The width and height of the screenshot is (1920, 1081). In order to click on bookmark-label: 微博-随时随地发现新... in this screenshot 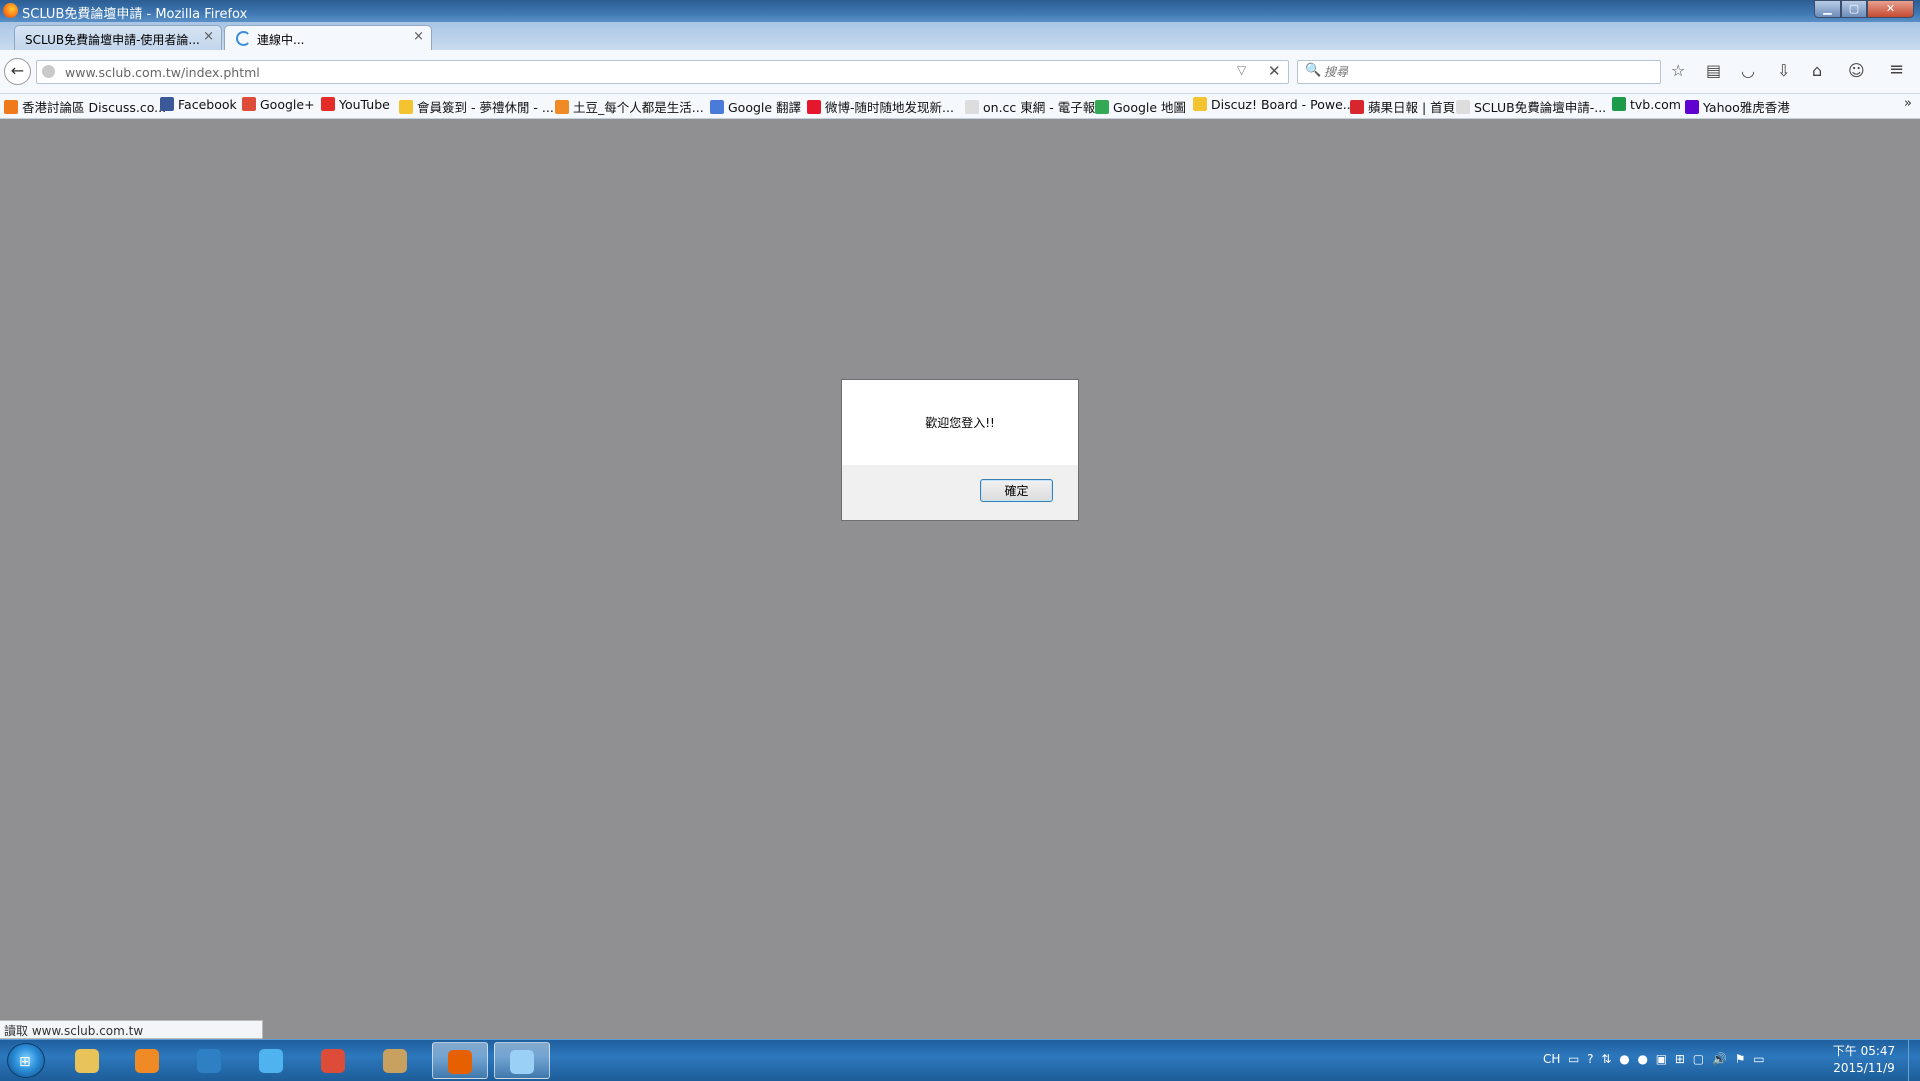, I will do `click(889, 107)`.